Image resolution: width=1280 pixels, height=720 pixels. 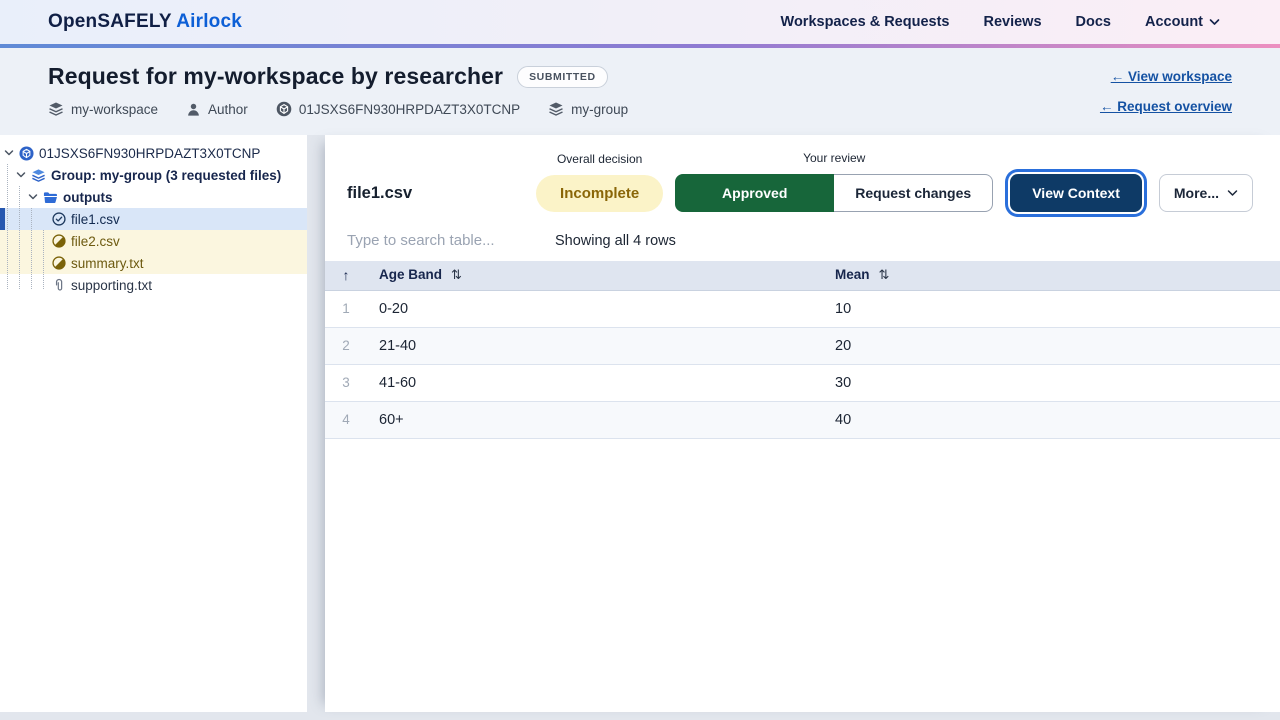 I want to click on your-review-label: Your review, so click(x=834, y=158).